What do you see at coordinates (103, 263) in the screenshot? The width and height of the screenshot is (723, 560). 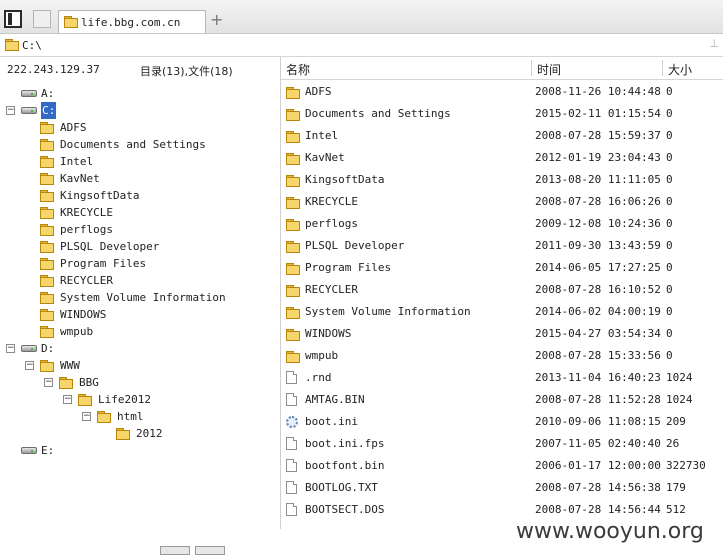 I see `tree-label: Program Files` at bounding box center [103, 263].